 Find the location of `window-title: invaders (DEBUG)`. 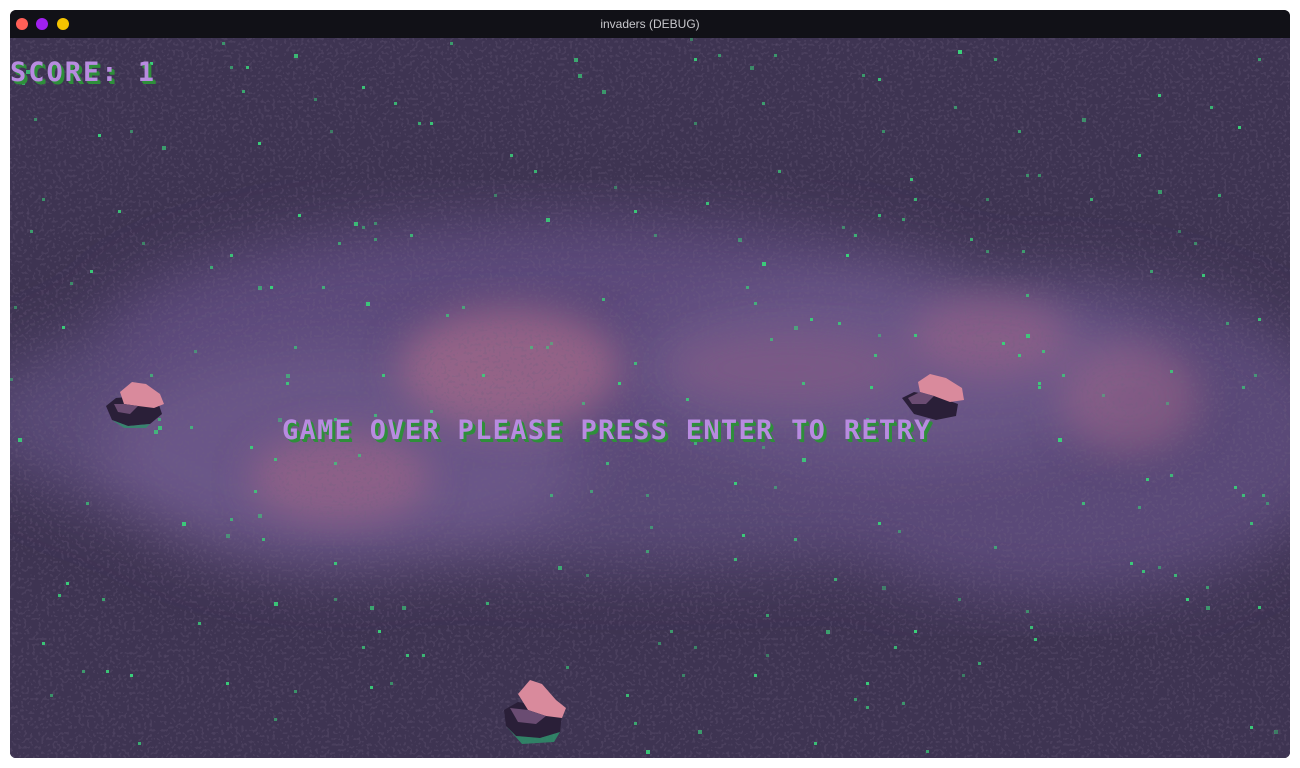

window-title: invaders (DEBUG) is located at coordinates (650, 24).